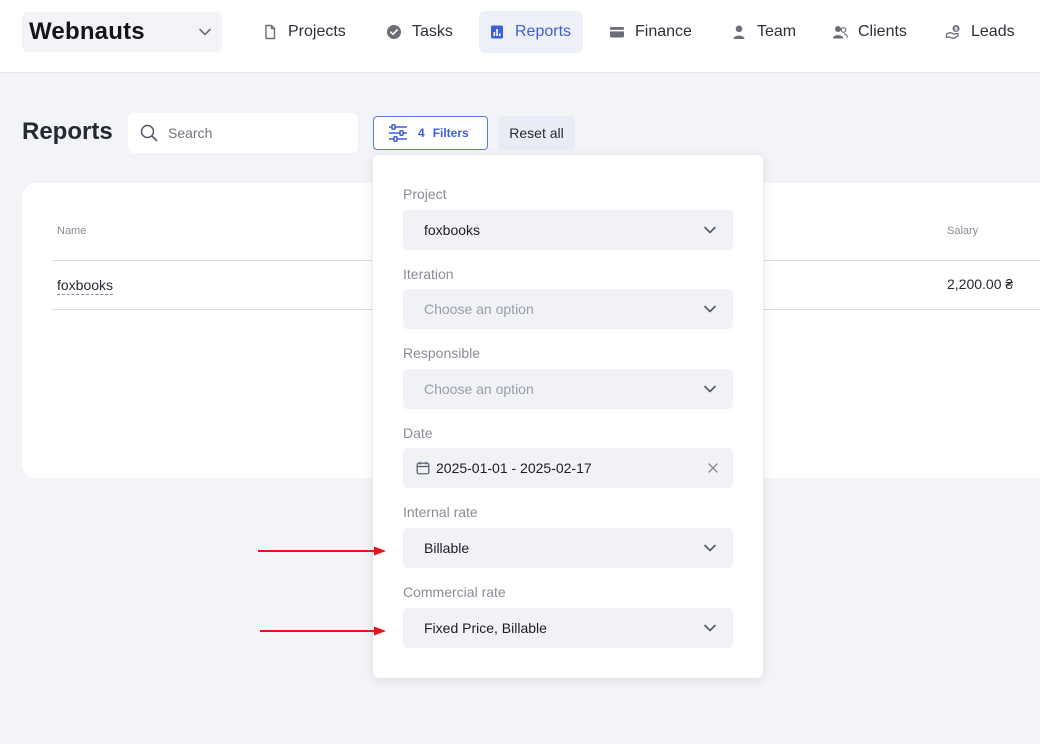  What do you see at coordinates (479, 309) in the screenshot?
I see `iteration-placeholder: Choose an option` at bounding box center [479, 309].